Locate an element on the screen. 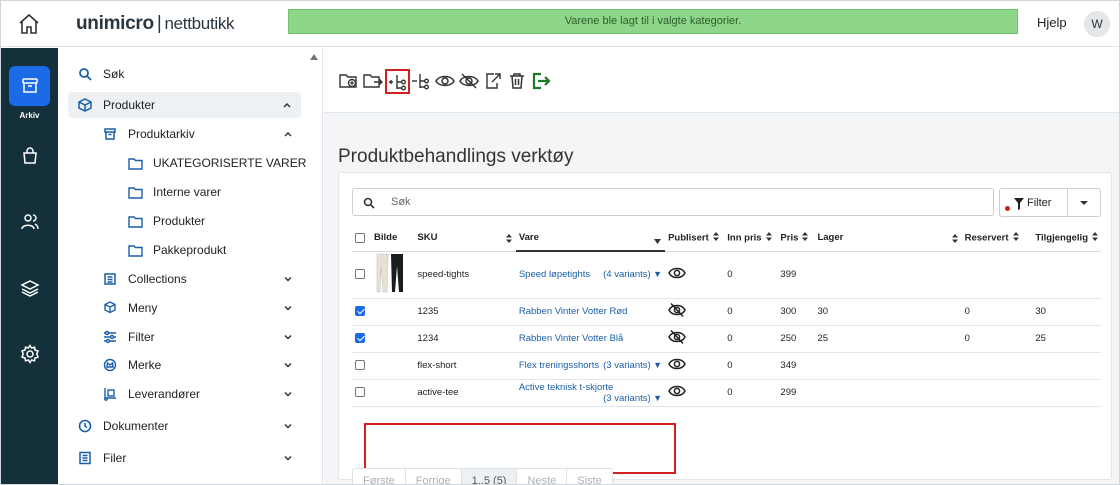 The width and height of the screenshot is (1120, 485). product-link: Speed løpetights is located at coordinates (554, 274).